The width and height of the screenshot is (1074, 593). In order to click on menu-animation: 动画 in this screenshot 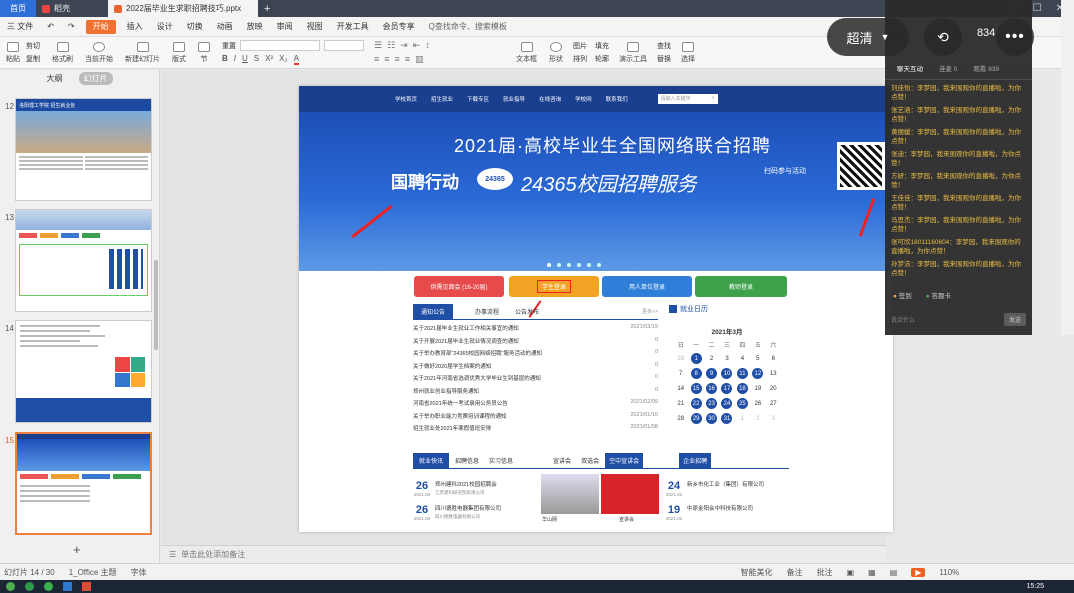, I will do `click(225, 27)`.